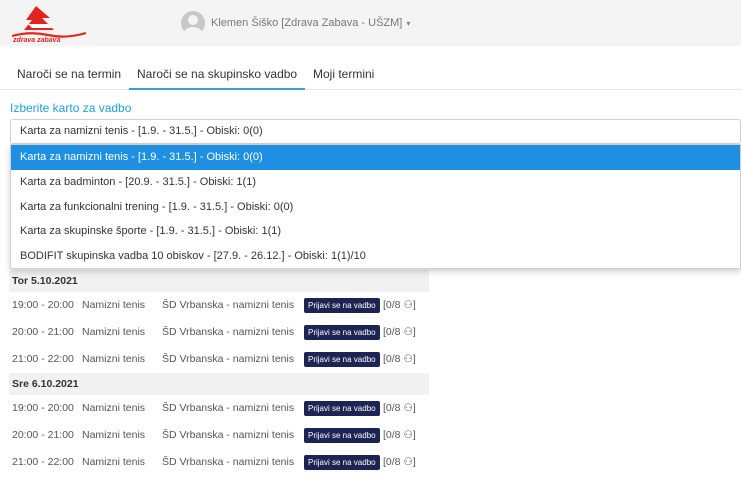  I want to click on svg-text: zdrava zabava, so click(36, 40).